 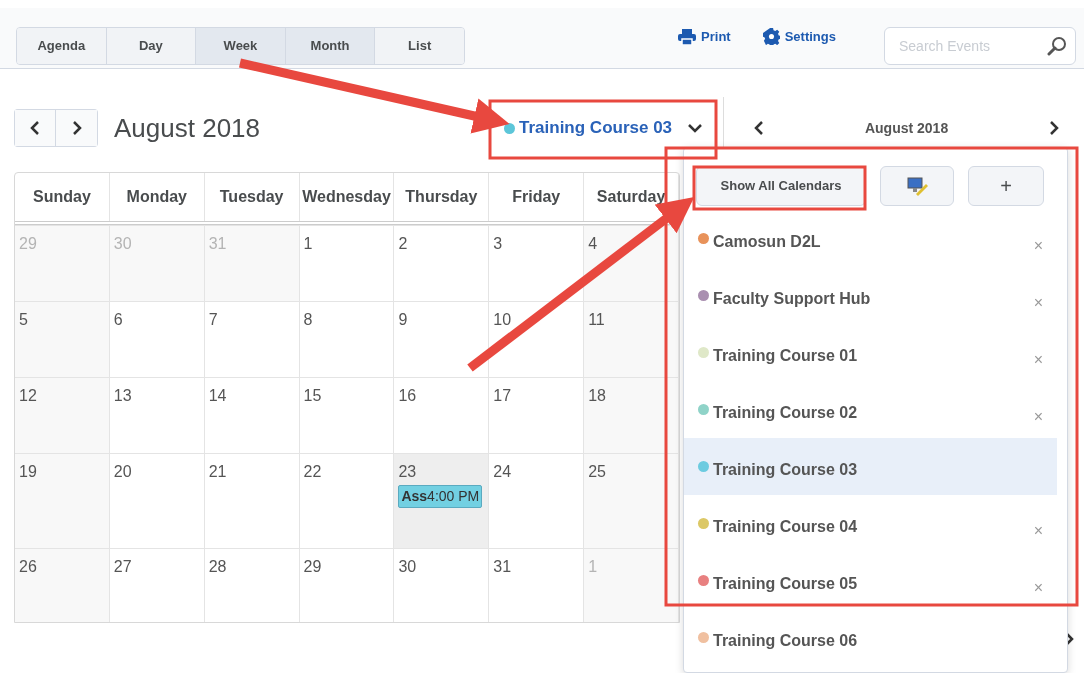 What do you see at coordinates (252, 415) in the screenshot?
I see `day-cell: 14` at bounding box center [252, 415].